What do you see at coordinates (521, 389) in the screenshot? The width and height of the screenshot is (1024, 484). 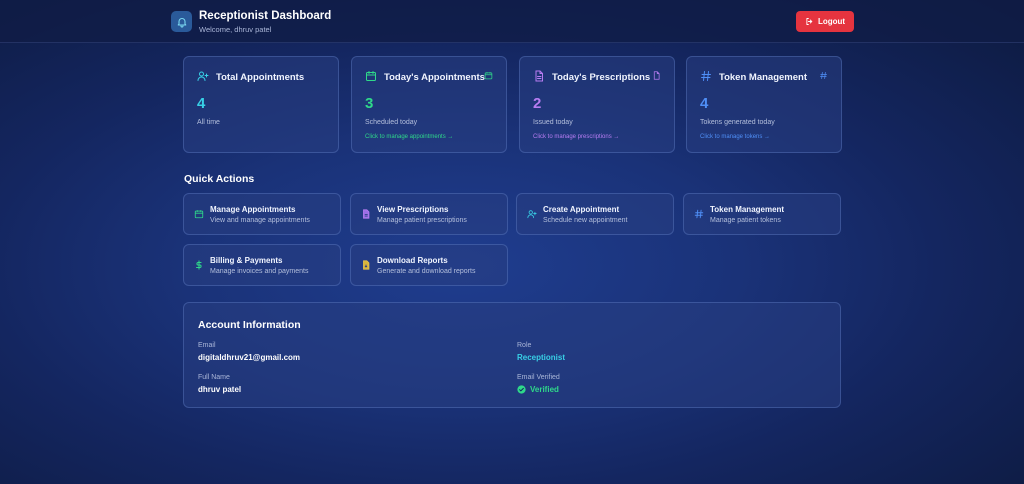 I see `check-circle-icon` at bounding box center [521, 389].